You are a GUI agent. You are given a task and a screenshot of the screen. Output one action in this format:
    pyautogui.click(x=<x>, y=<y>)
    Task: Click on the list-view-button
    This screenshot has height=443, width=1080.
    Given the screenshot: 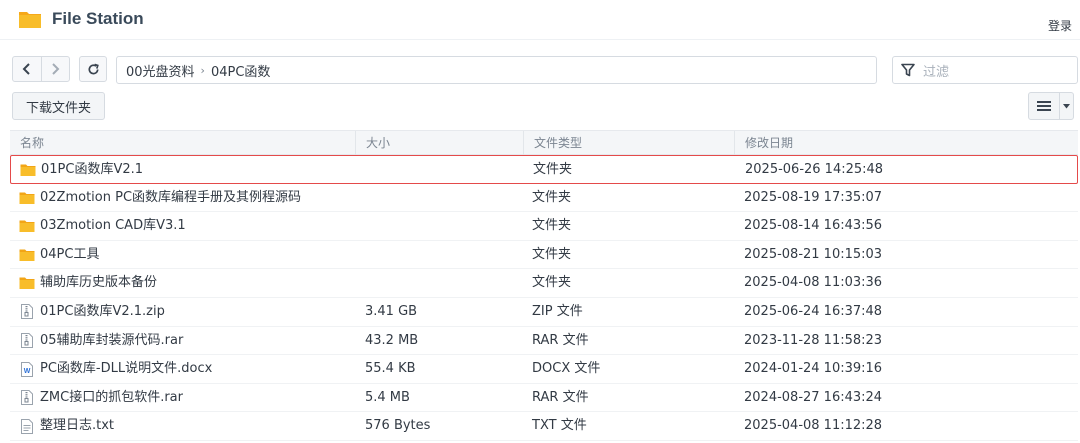 What is the action you would take?
    pyautogui.click(x=1044, y=106)
    